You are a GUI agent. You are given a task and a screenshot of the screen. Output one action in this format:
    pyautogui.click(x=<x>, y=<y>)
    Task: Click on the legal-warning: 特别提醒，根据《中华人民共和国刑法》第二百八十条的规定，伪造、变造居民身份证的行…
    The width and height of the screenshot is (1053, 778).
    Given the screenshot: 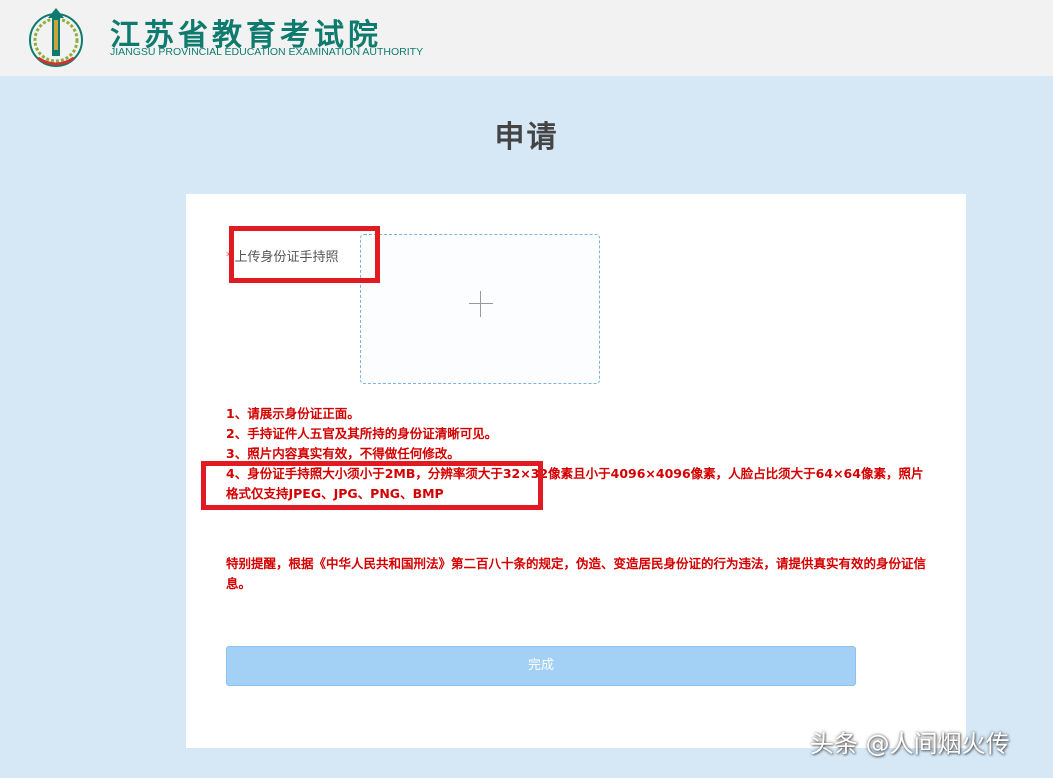 What is the action you would take?
    pyautogui.click(x=576, y=573)
    